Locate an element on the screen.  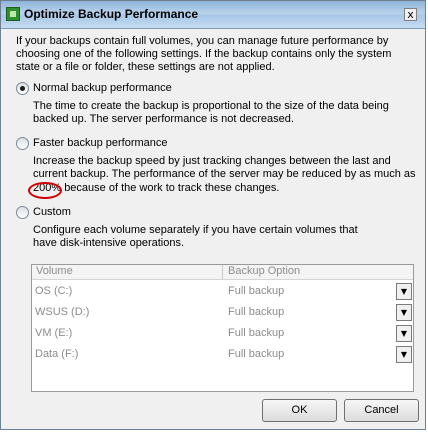
cancel-button: Cancel is located at coordinates (381, 410).